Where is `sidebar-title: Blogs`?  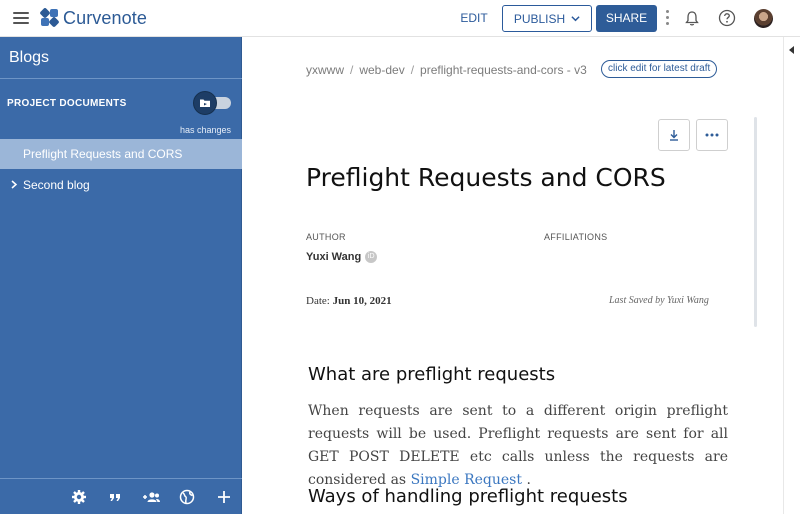 sidebar-title: Blogs is located at coordinates (29, 57).